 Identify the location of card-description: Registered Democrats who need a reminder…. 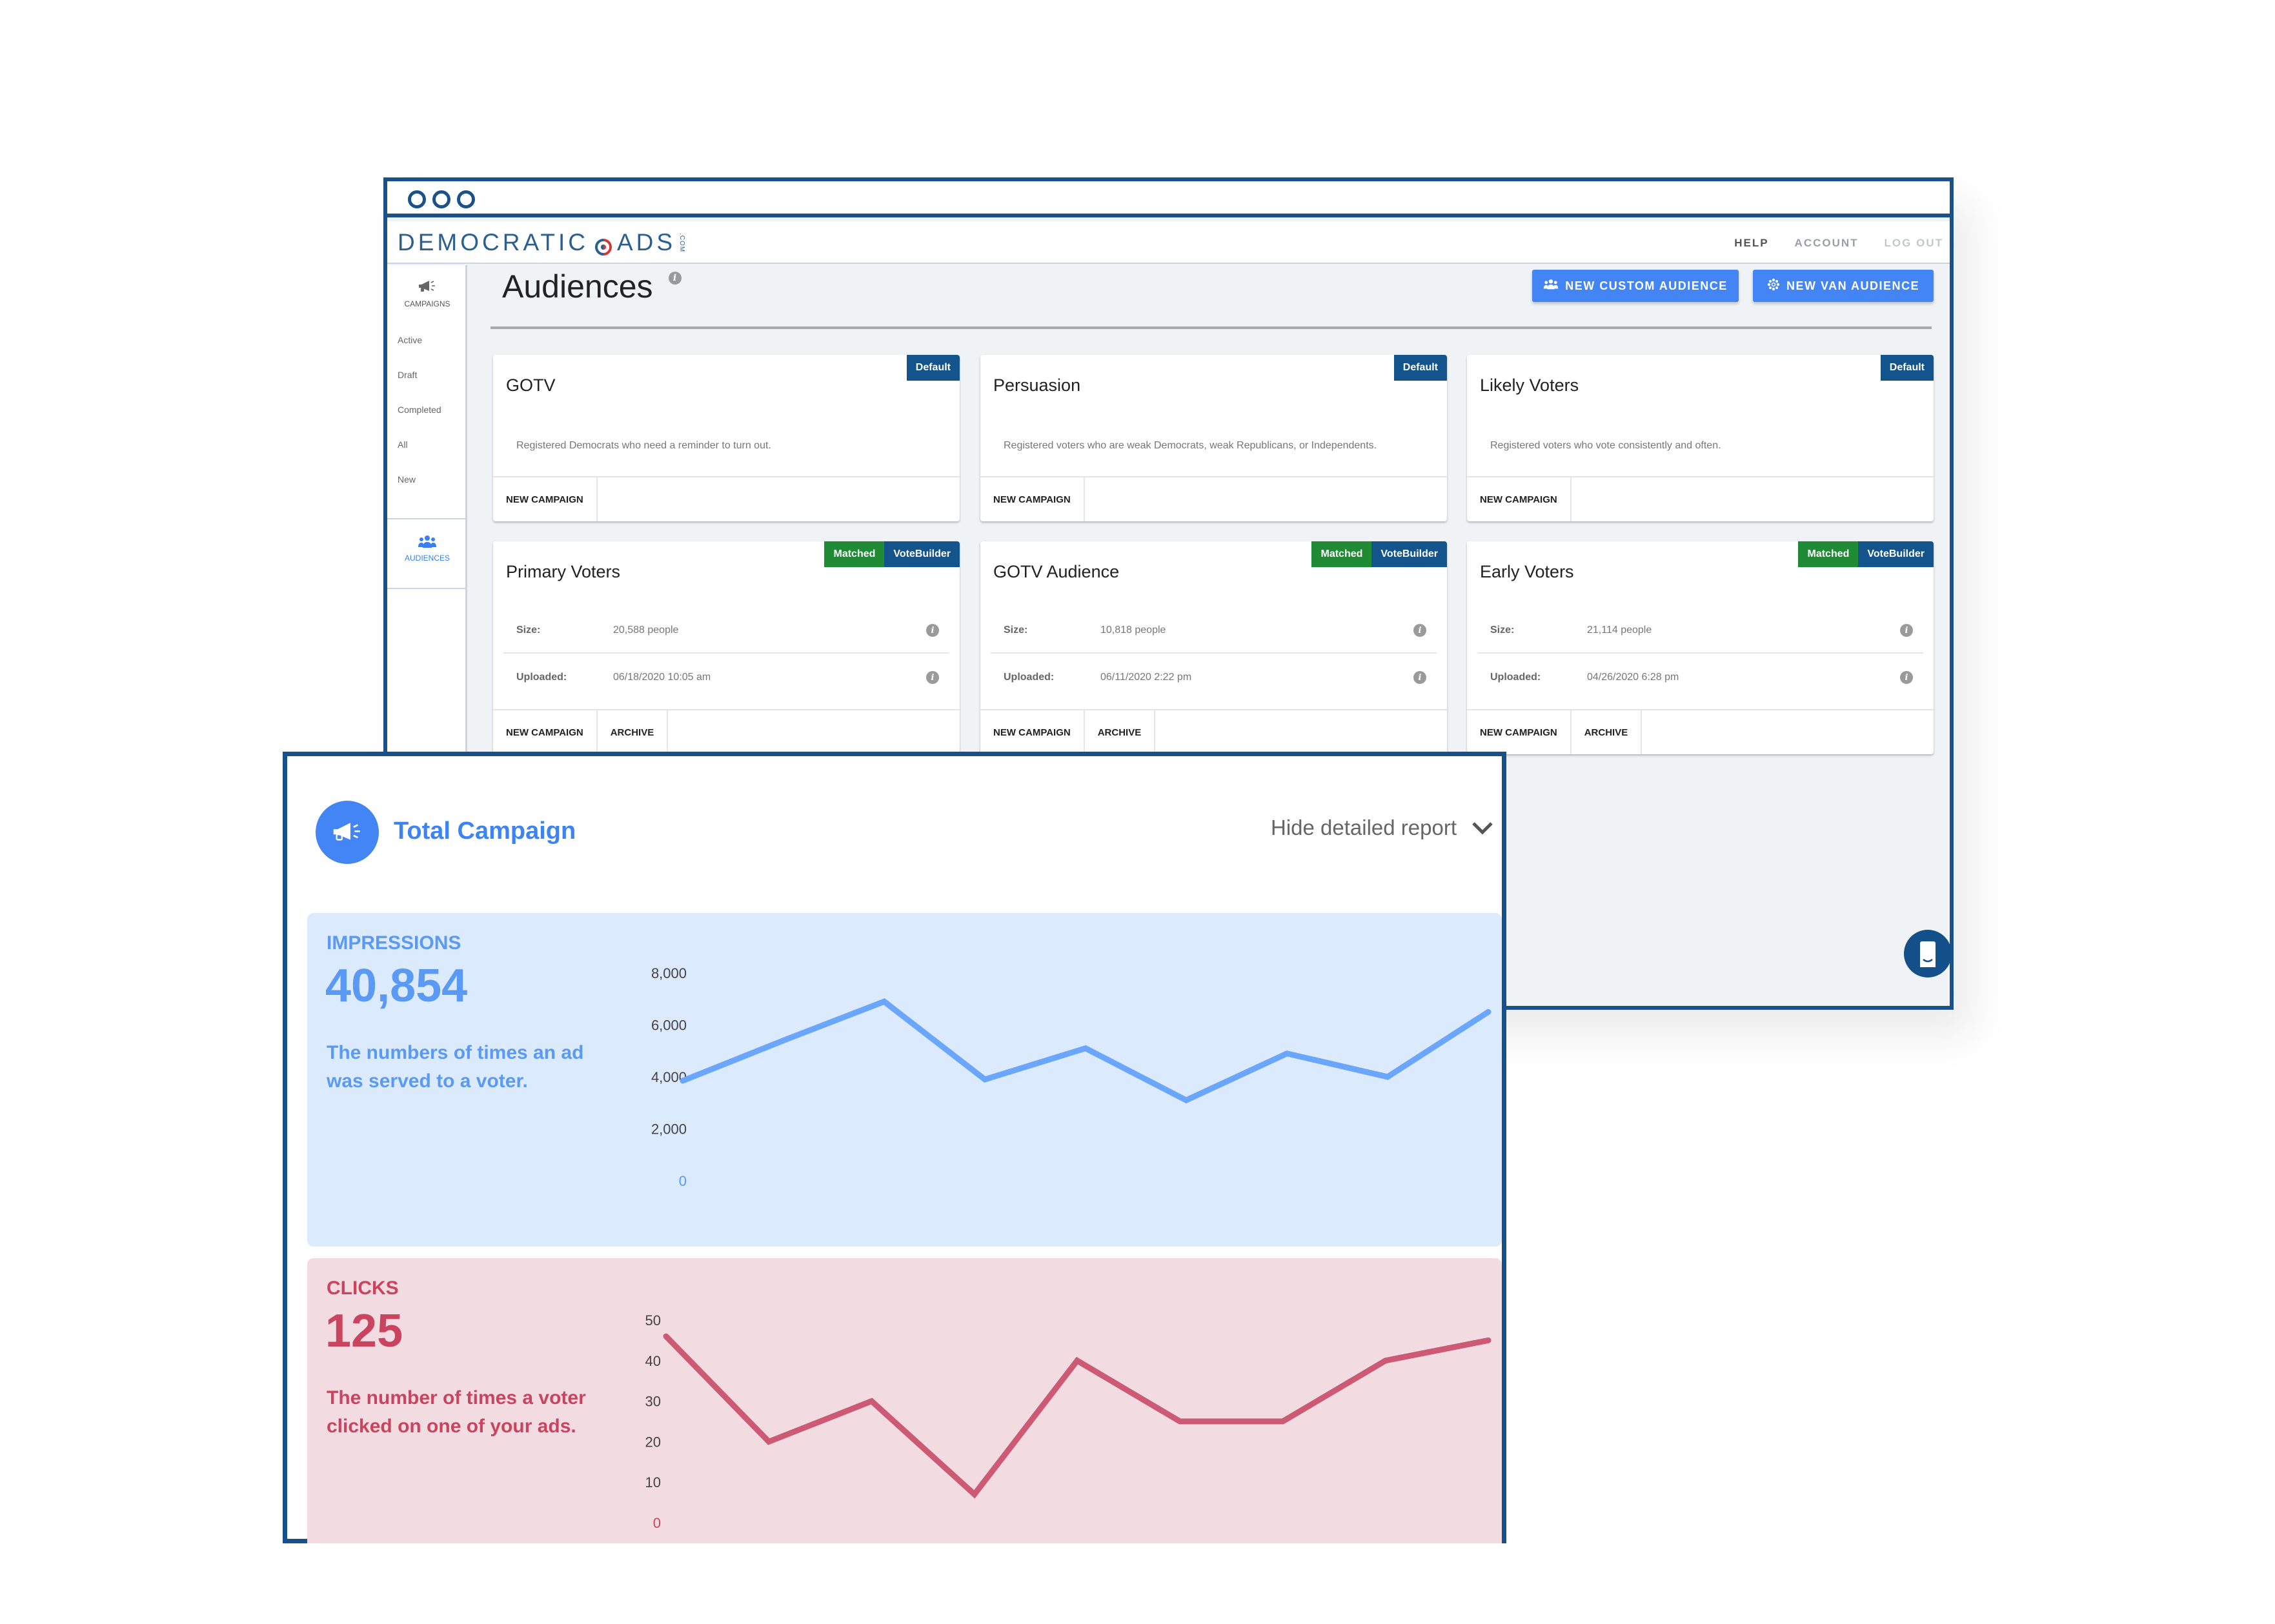
(643, 445).